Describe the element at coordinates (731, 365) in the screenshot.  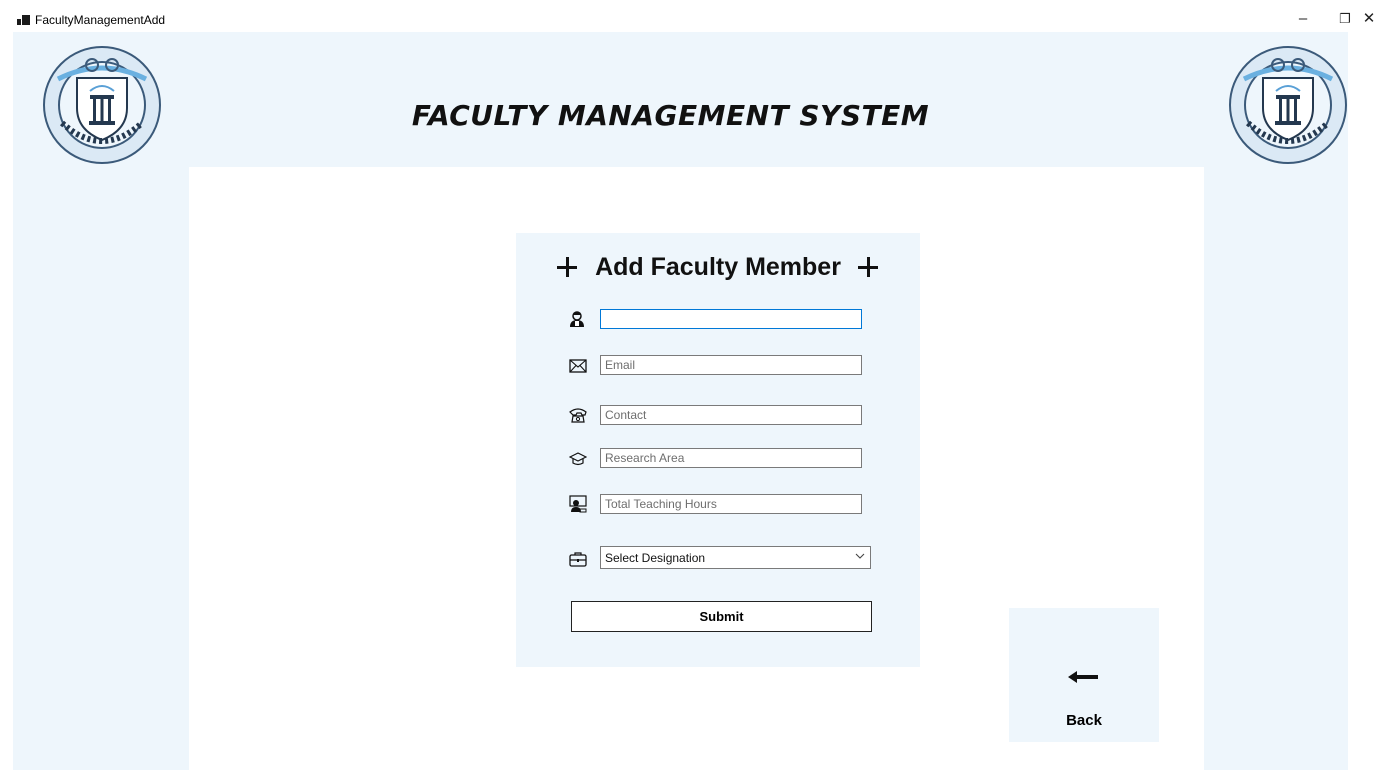
I see `email-input` at that location.